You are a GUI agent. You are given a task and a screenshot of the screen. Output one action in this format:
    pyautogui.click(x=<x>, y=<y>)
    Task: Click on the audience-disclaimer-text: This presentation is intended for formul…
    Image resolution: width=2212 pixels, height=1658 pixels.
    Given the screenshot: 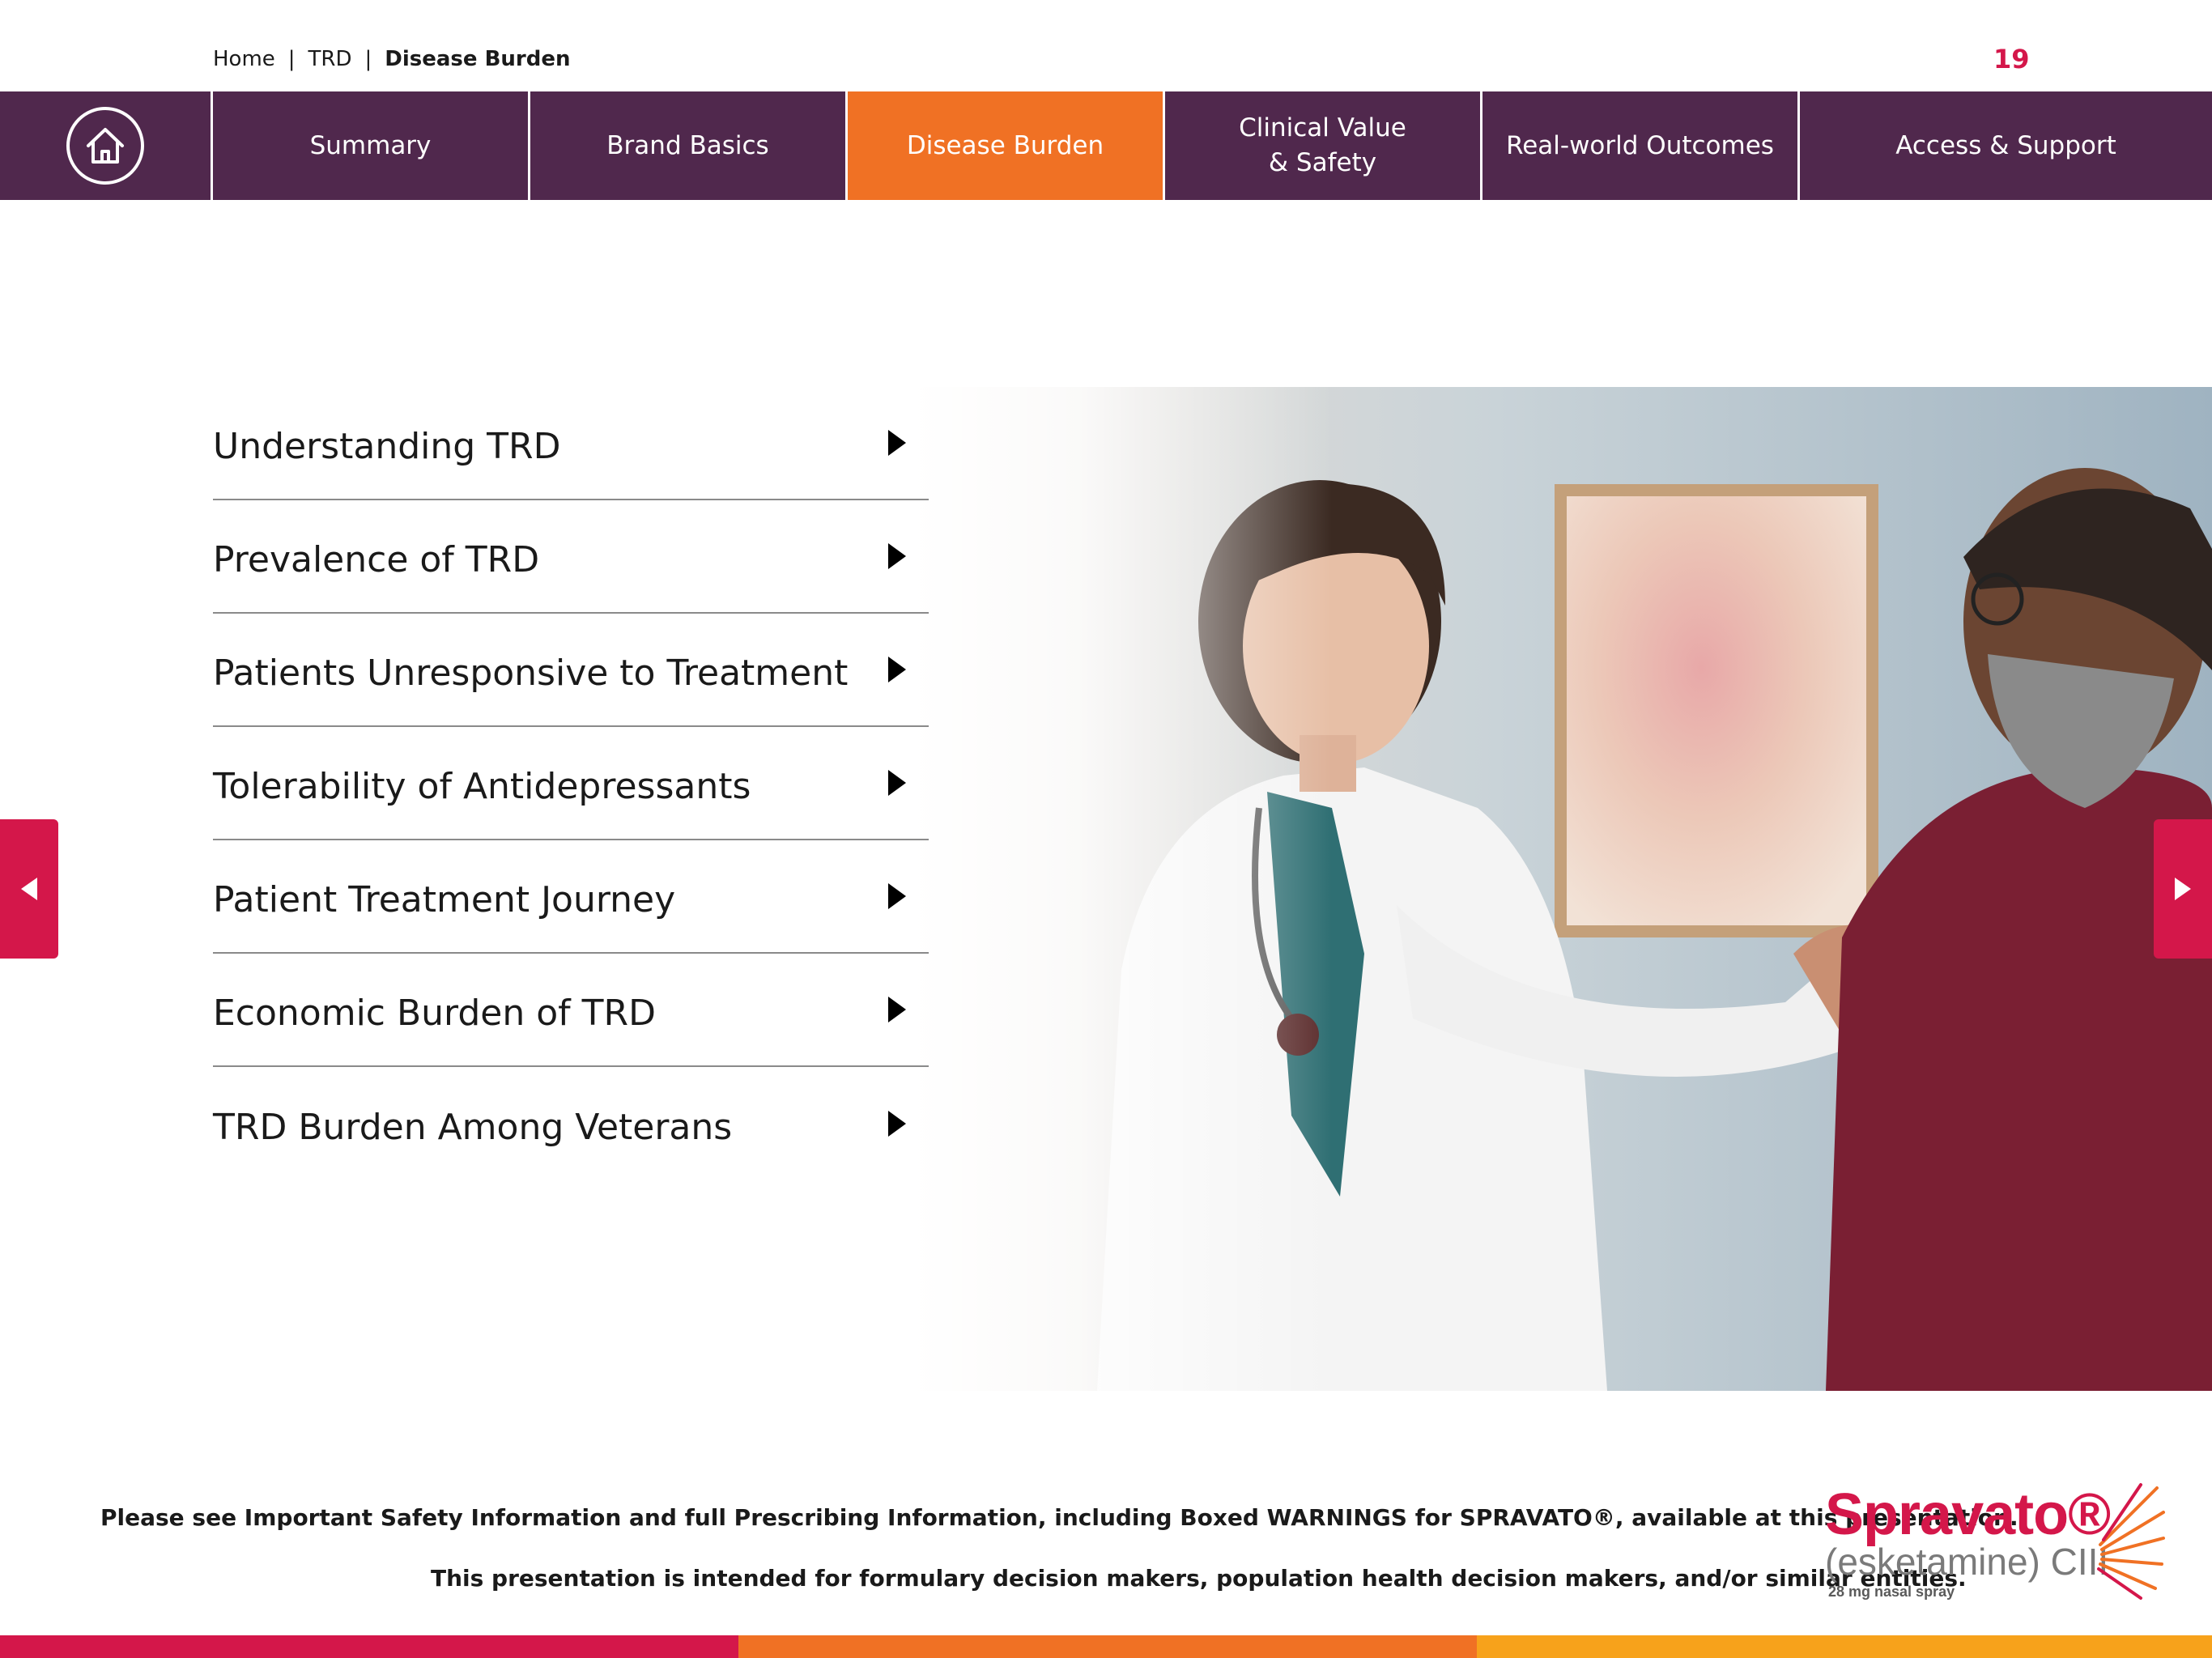 What is the action you would take?
    pyautogui.click(x=1199, y=1578)
    